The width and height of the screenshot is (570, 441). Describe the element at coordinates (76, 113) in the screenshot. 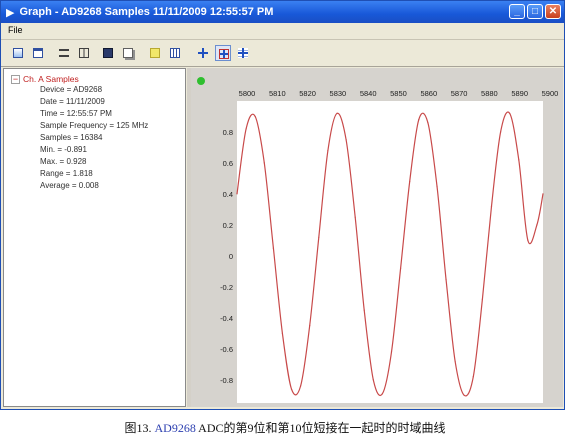

I see `property-time: Time = 12:55:57 PM` at that location.